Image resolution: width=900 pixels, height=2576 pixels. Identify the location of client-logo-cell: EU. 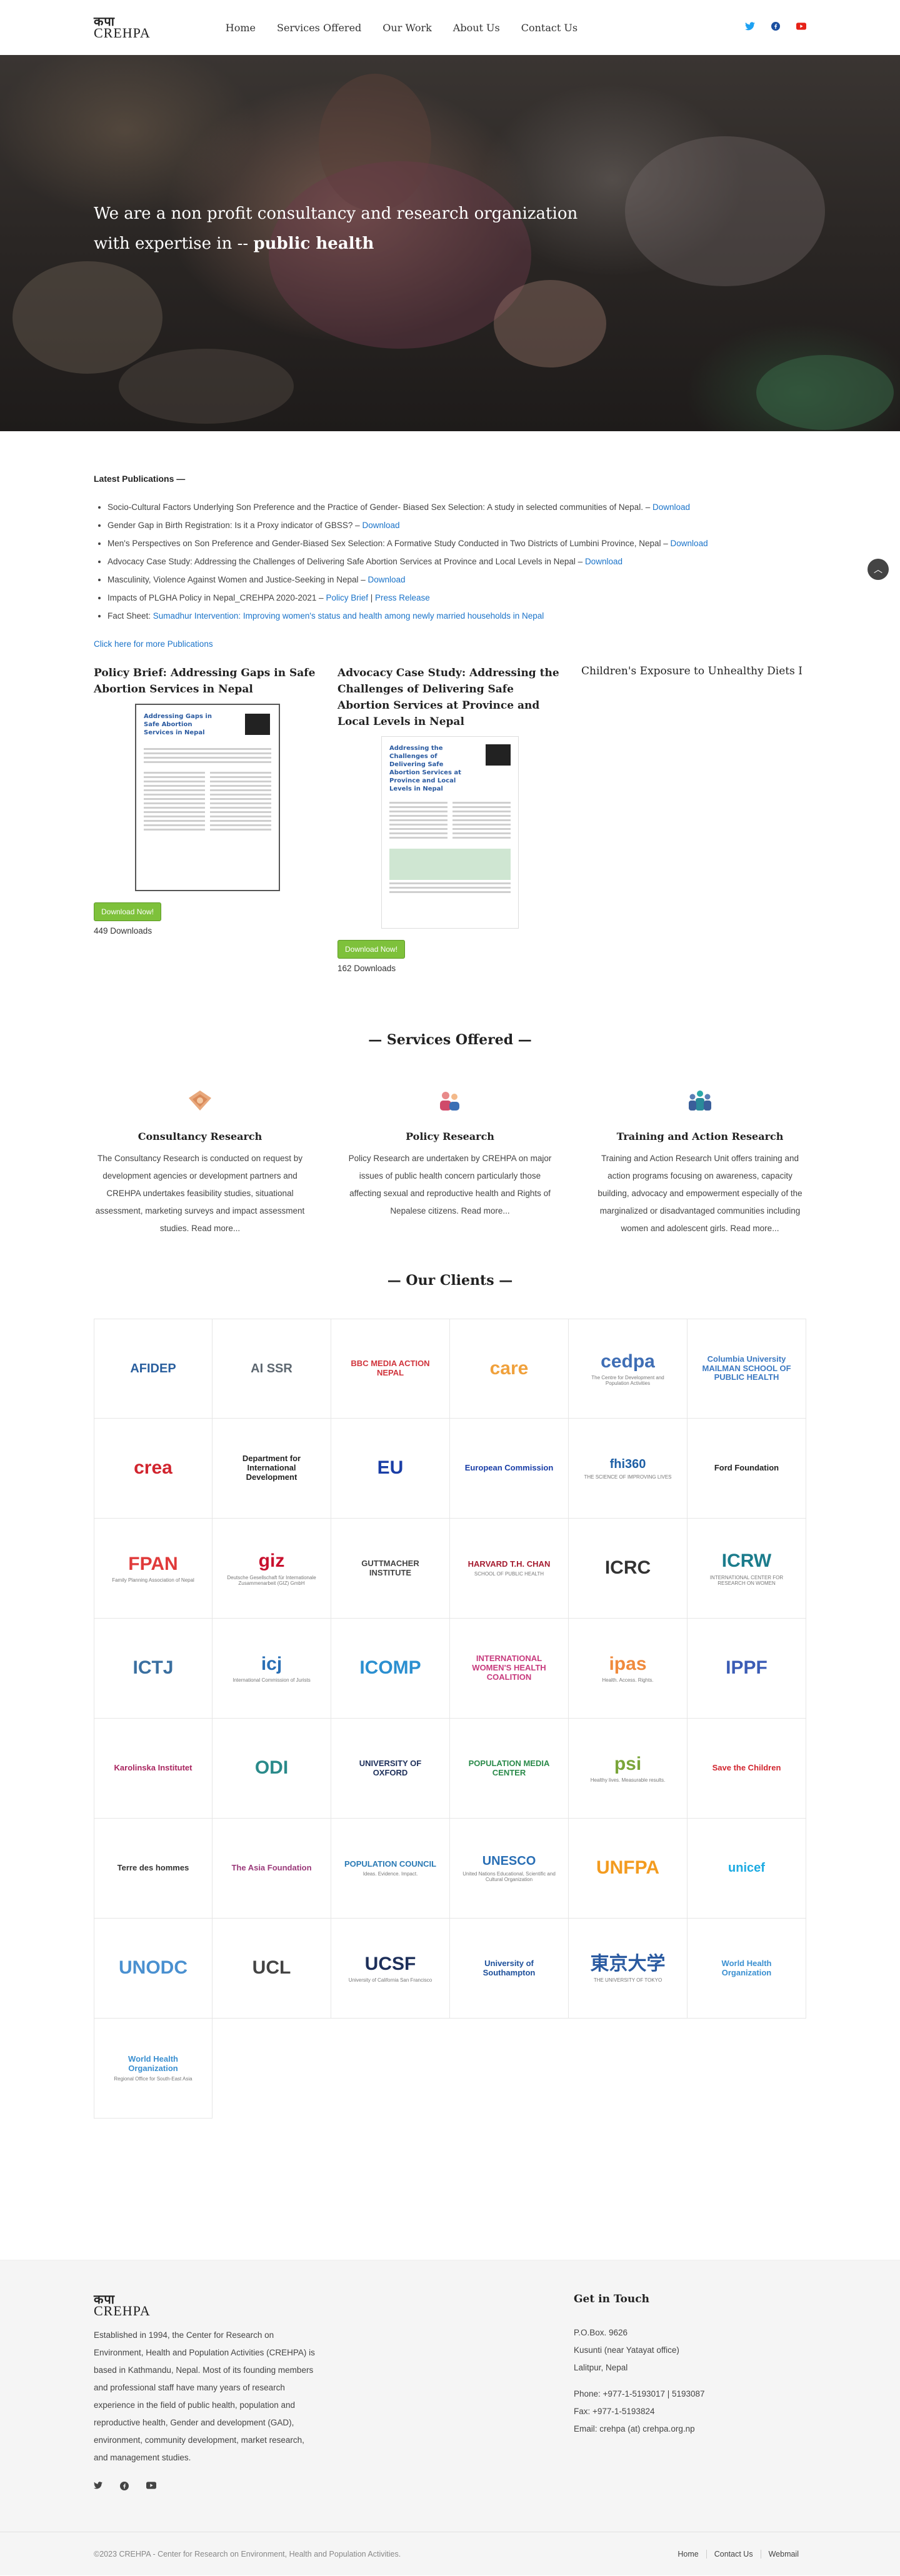
(391, 1469).